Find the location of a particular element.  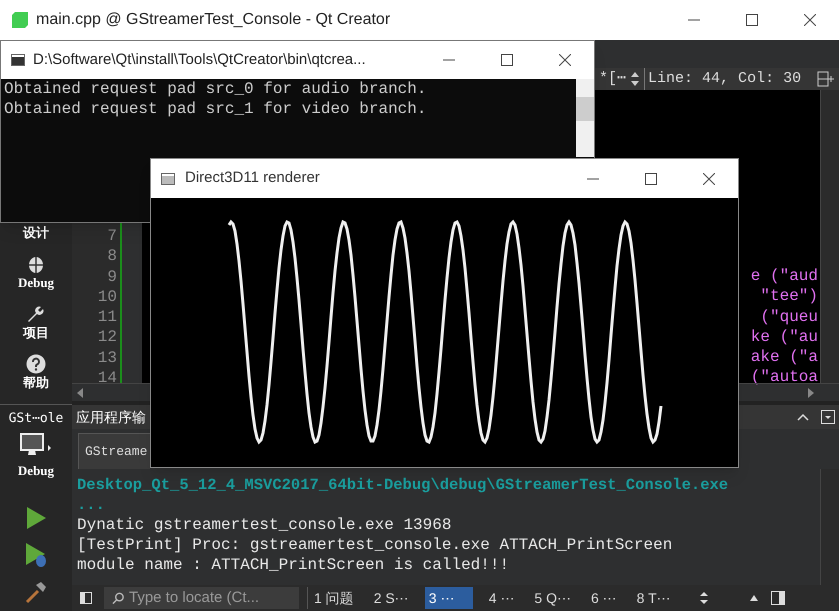

scroll-right-icon is located at coordinates (811, 393).